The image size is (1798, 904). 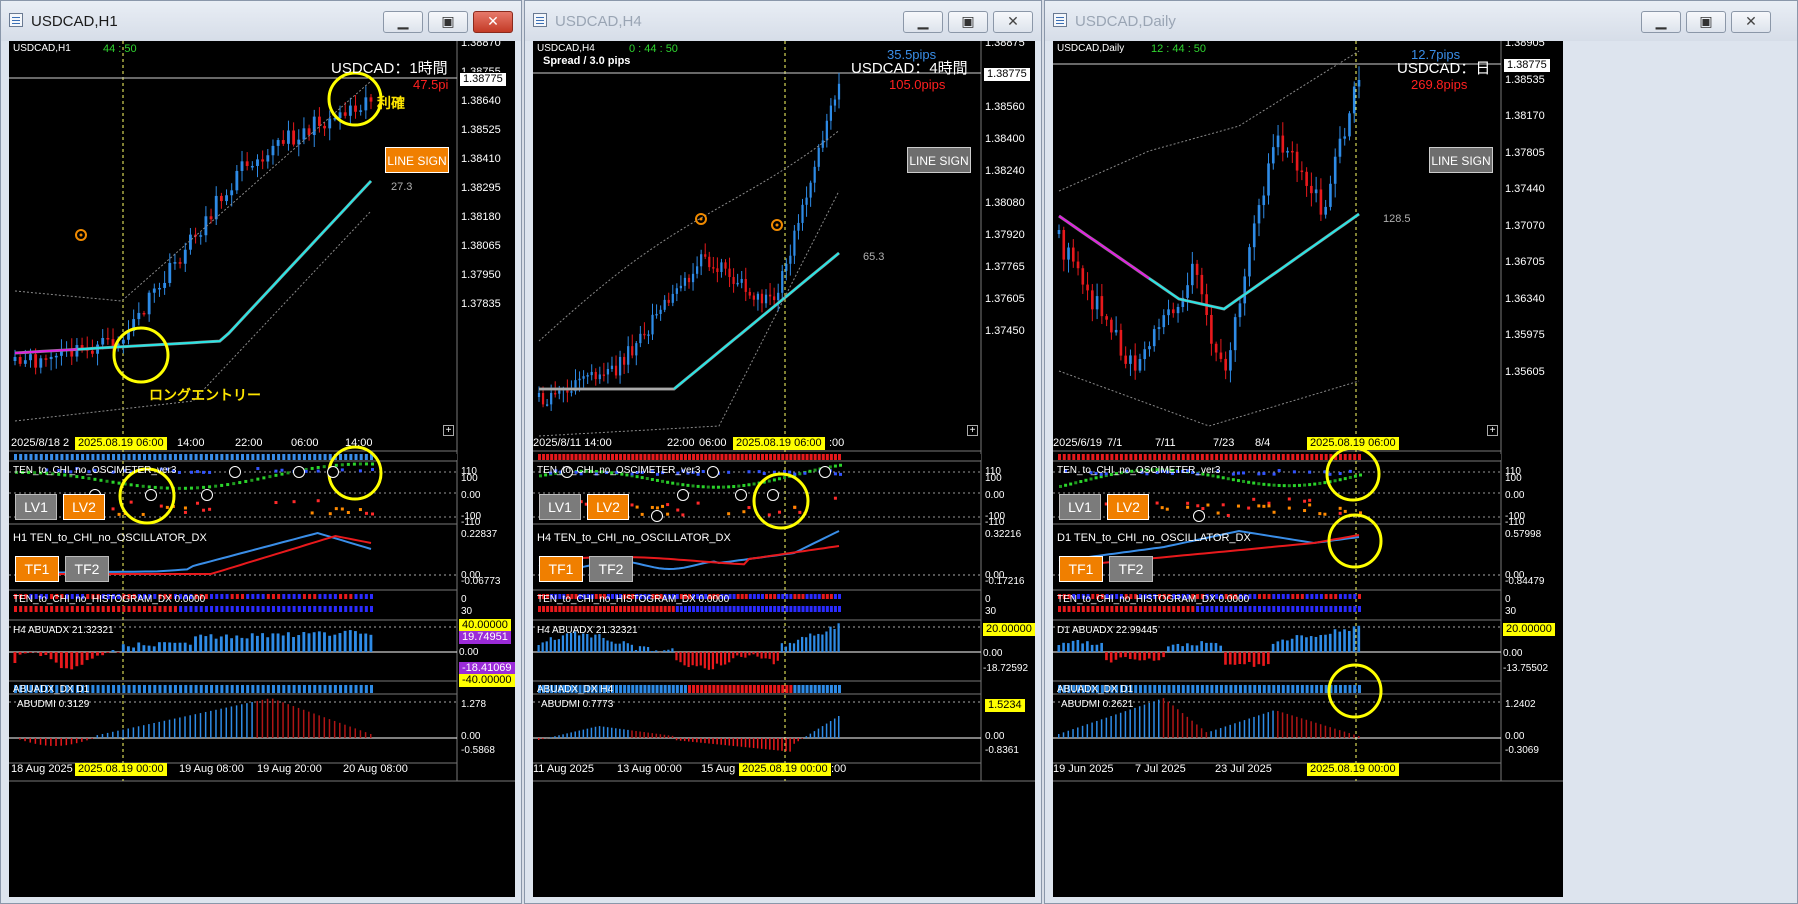 I want to click on dmi-axis-label: 0.00, so click(x=995, y=736).